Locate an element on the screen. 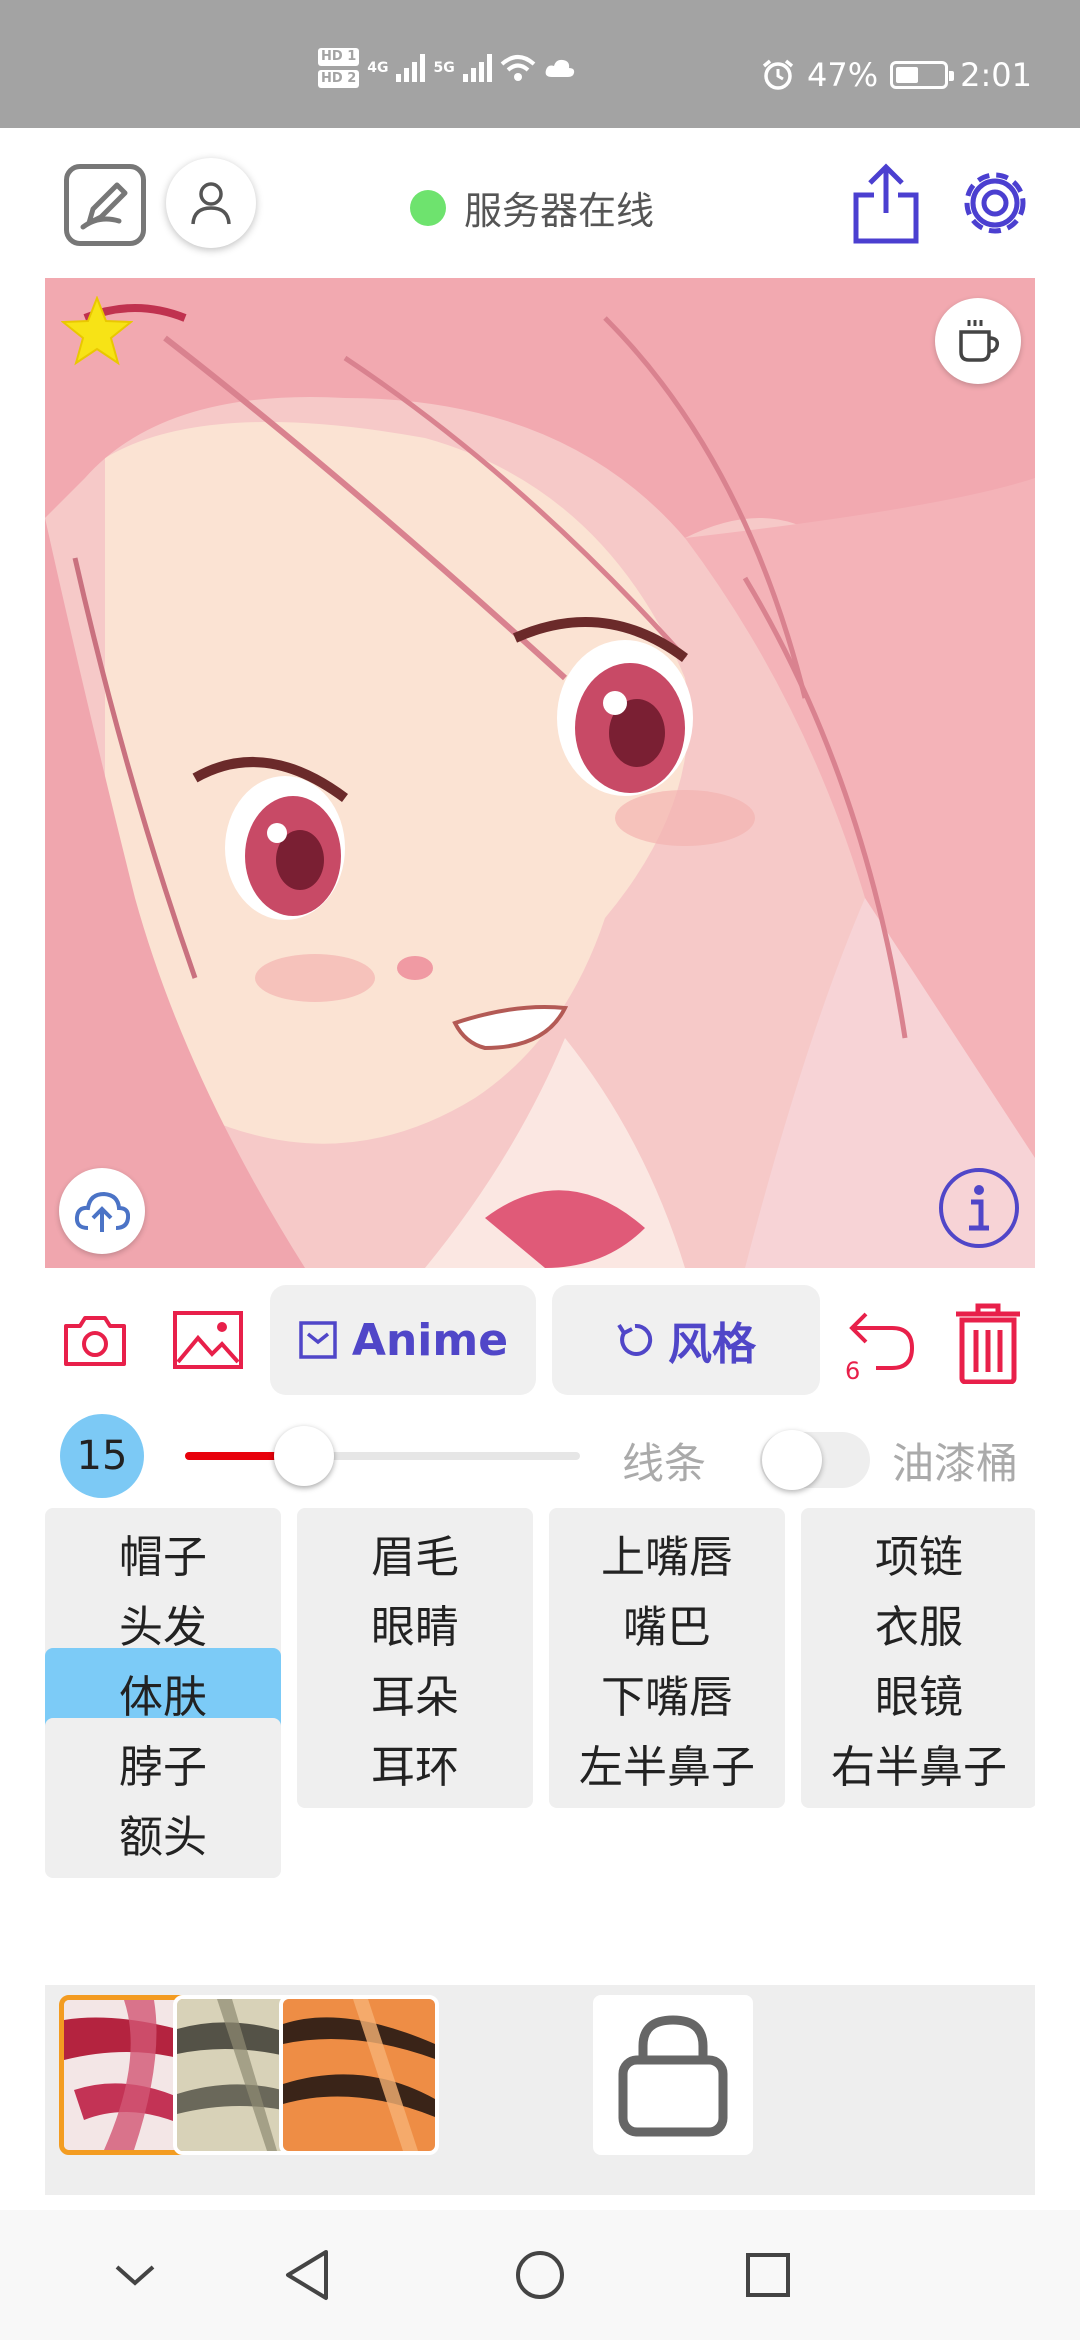 This screenshot has height=2340, width=1080. part-tag: 左半鼻子 is located at coordinates (667, 1763).